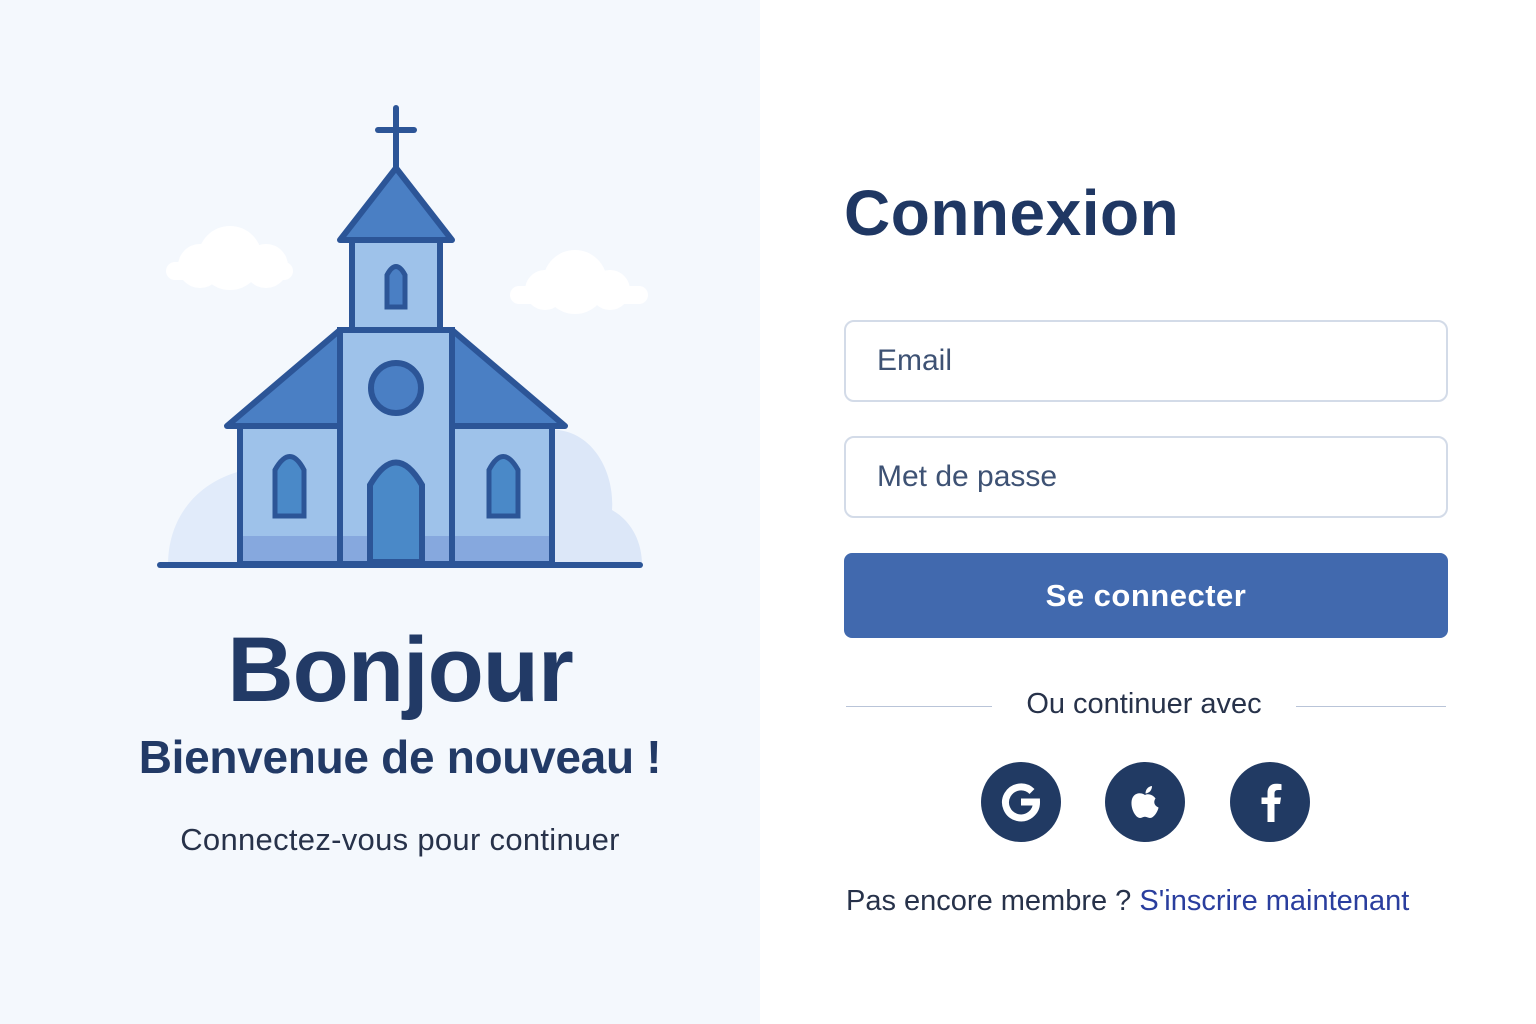 The height and width of the screenshot is (1024, 1536). I want to click on facebook-login-button, so click(1270, 802).